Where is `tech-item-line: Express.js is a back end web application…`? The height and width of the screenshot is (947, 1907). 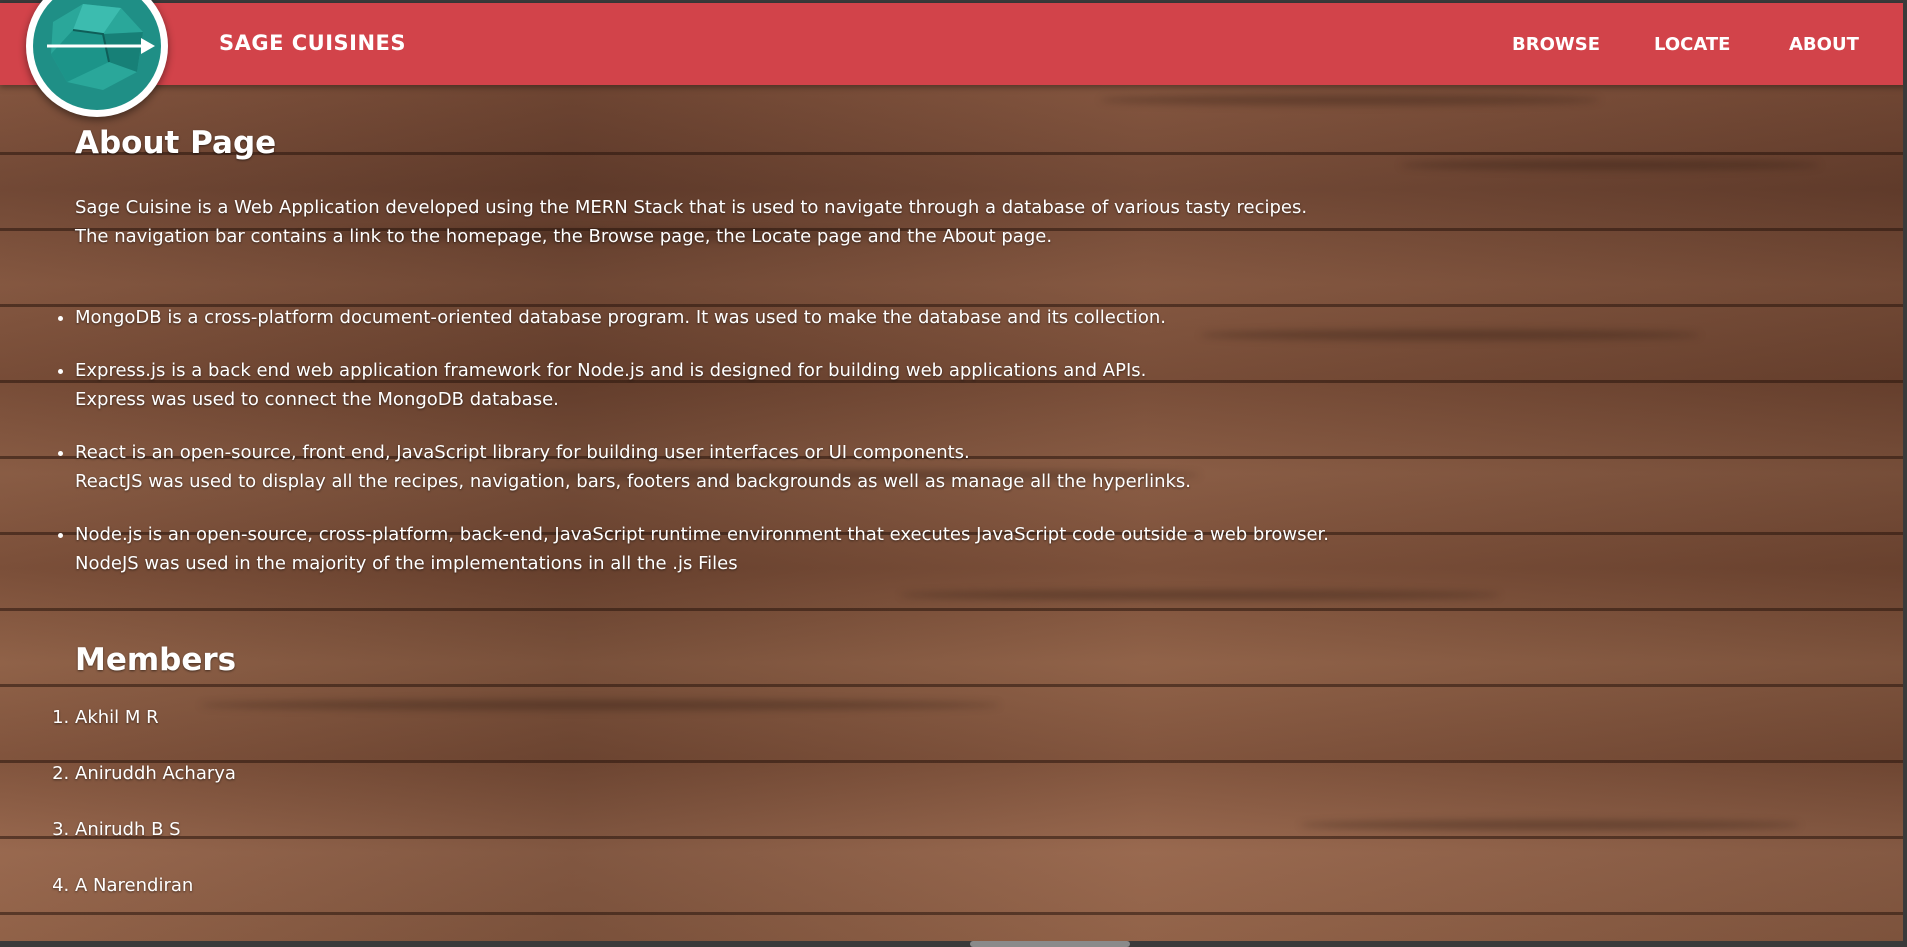
tech-item-line: Express.js is a back end web application… is located at coordinates (611, 370).